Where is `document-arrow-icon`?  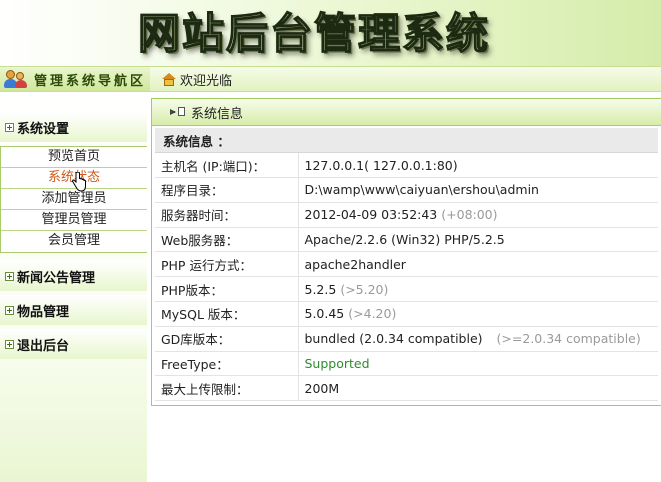 document-arrow-icon is located at coordinates (179, 112).